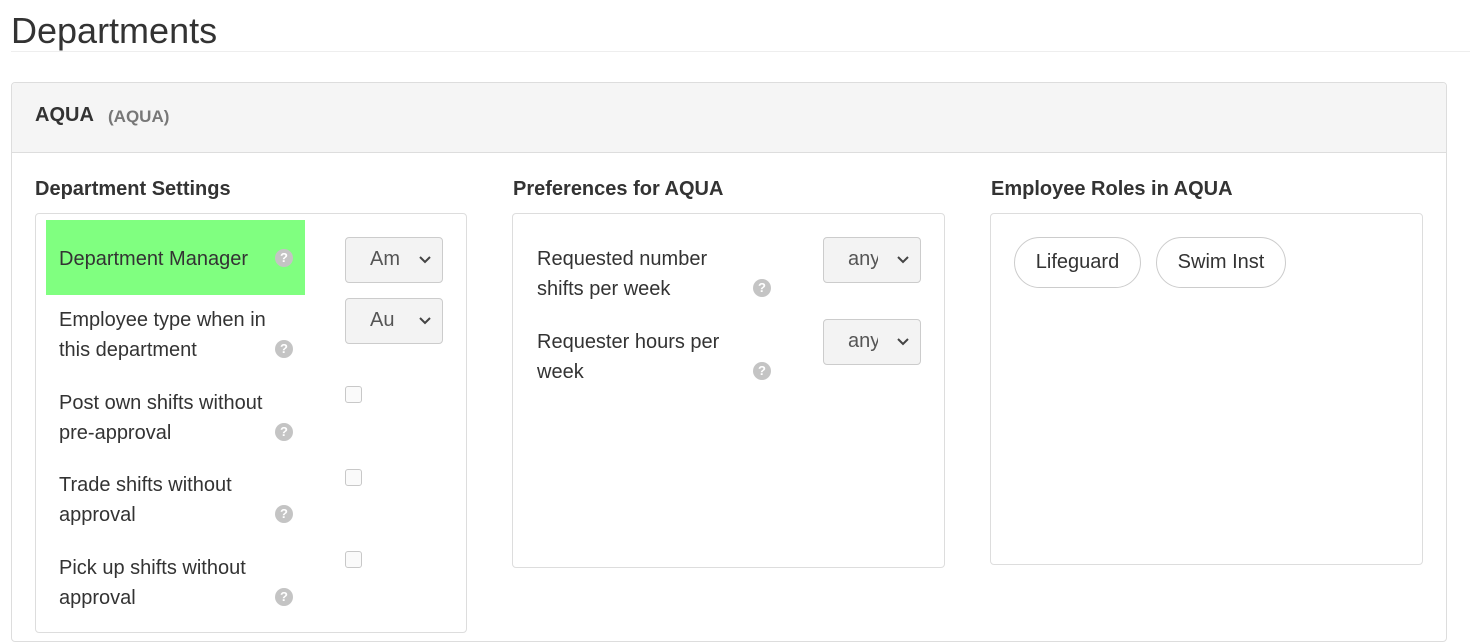  I want to click on page-title: Departments, so click(114, 30).